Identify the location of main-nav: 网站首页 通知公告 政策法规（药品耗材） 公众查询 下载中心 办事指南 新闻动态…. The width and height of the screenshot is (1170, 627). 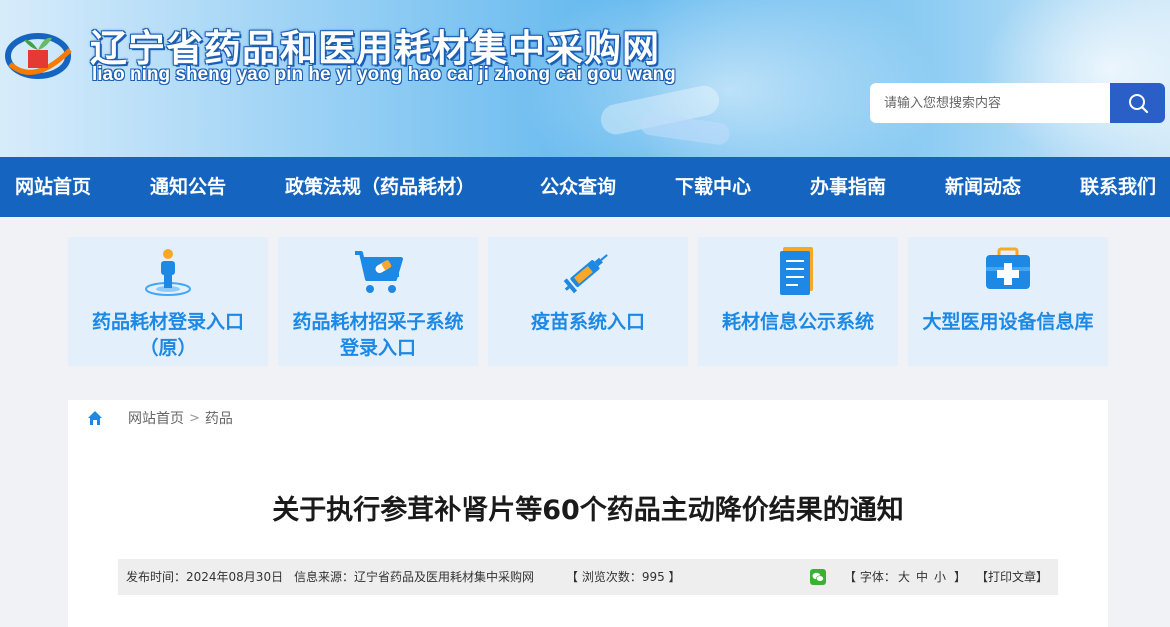
(585, 187).